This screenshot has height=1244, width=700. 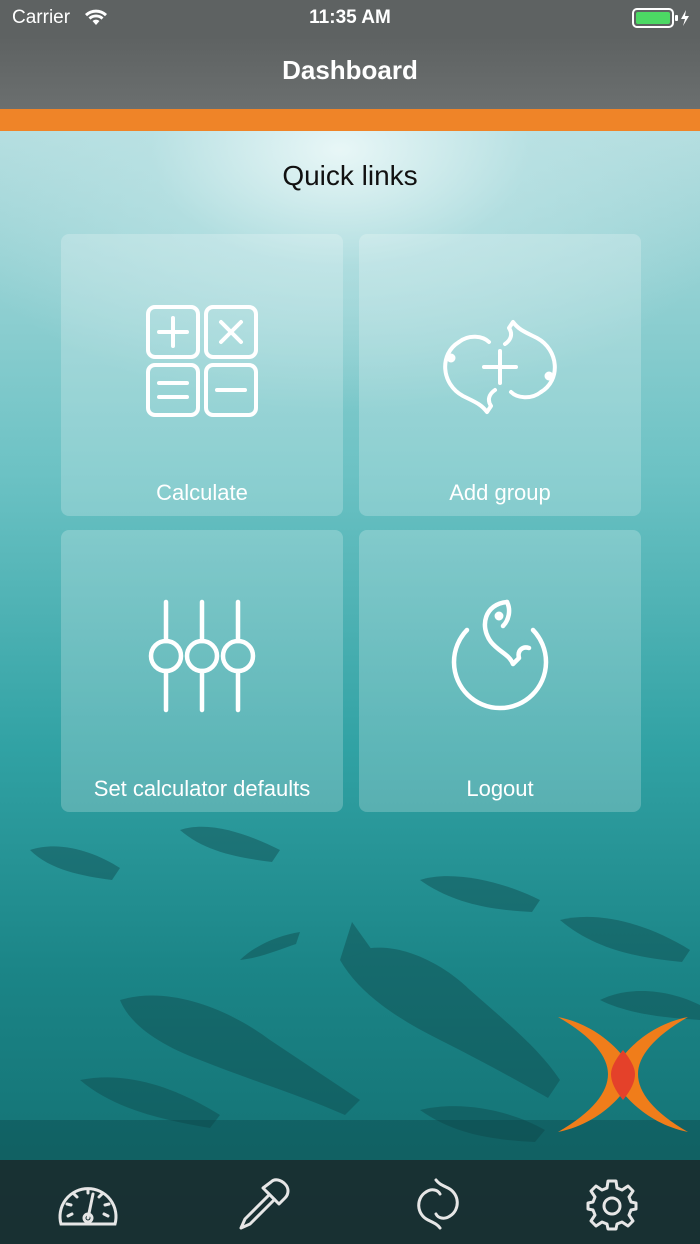 What do you see at coordinates (500, 655) in the screenshot?
I see `fish-power-icon` at bounding box center [500, 655].